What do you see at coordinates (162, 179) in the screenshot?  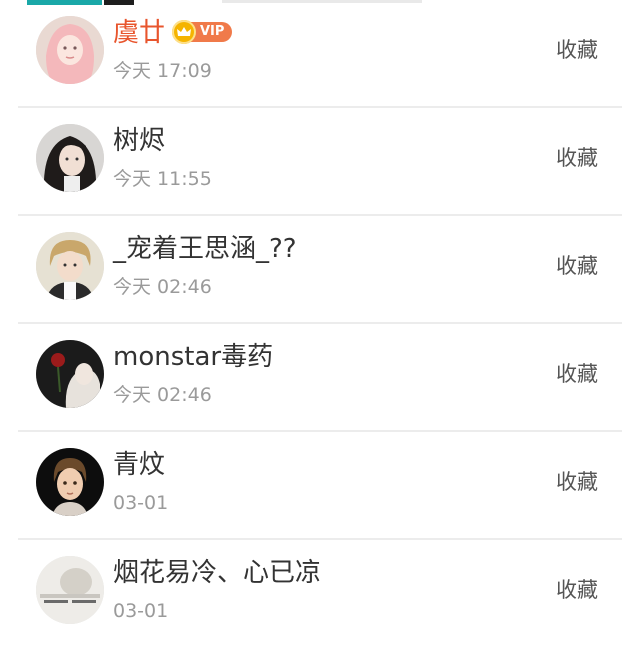 I see `timestamp: 今天 11:55` at bounding box center [162, 179].